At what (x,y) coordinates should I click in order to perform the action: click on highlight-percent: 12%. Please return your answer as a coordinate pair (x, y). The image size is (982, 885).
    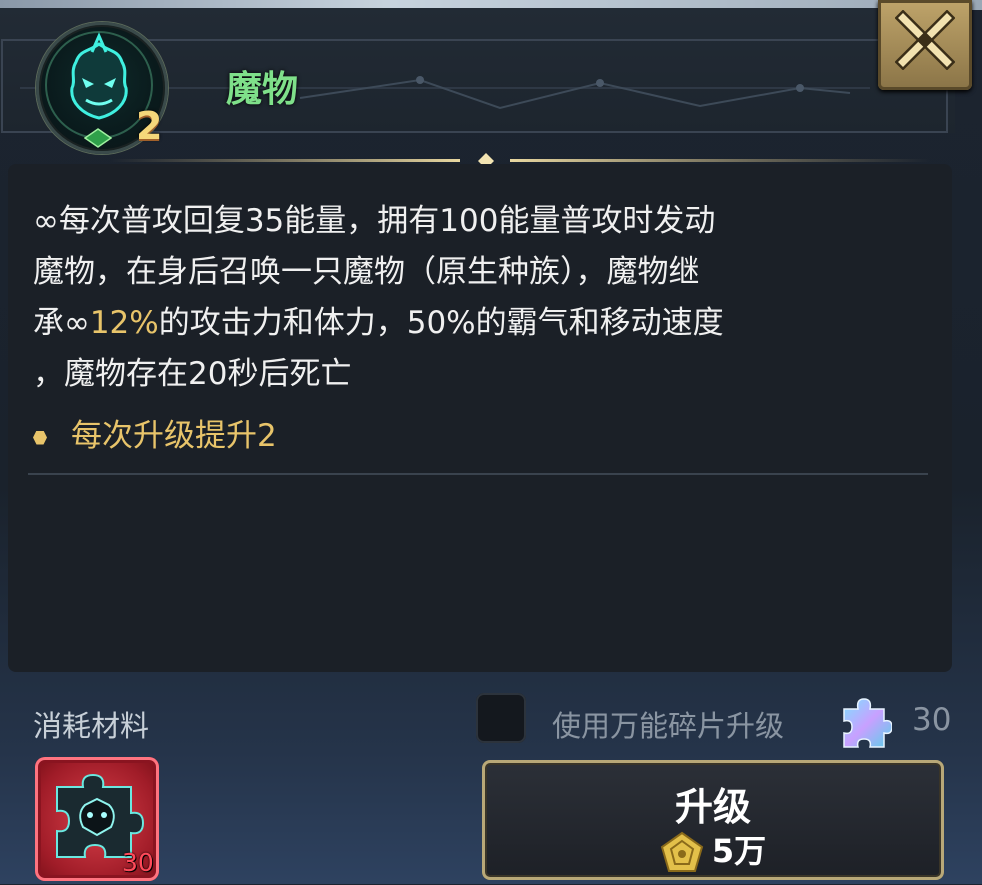
    Looking at the image, I should click on (124, 323).